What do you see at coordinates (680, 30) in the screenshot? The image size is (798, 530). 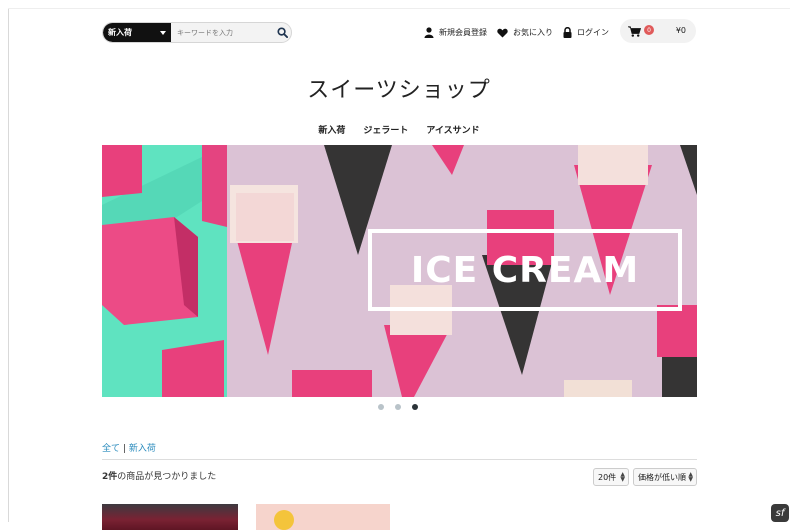 I see `cart-total: ¥0` at bounding box center [680, 30].